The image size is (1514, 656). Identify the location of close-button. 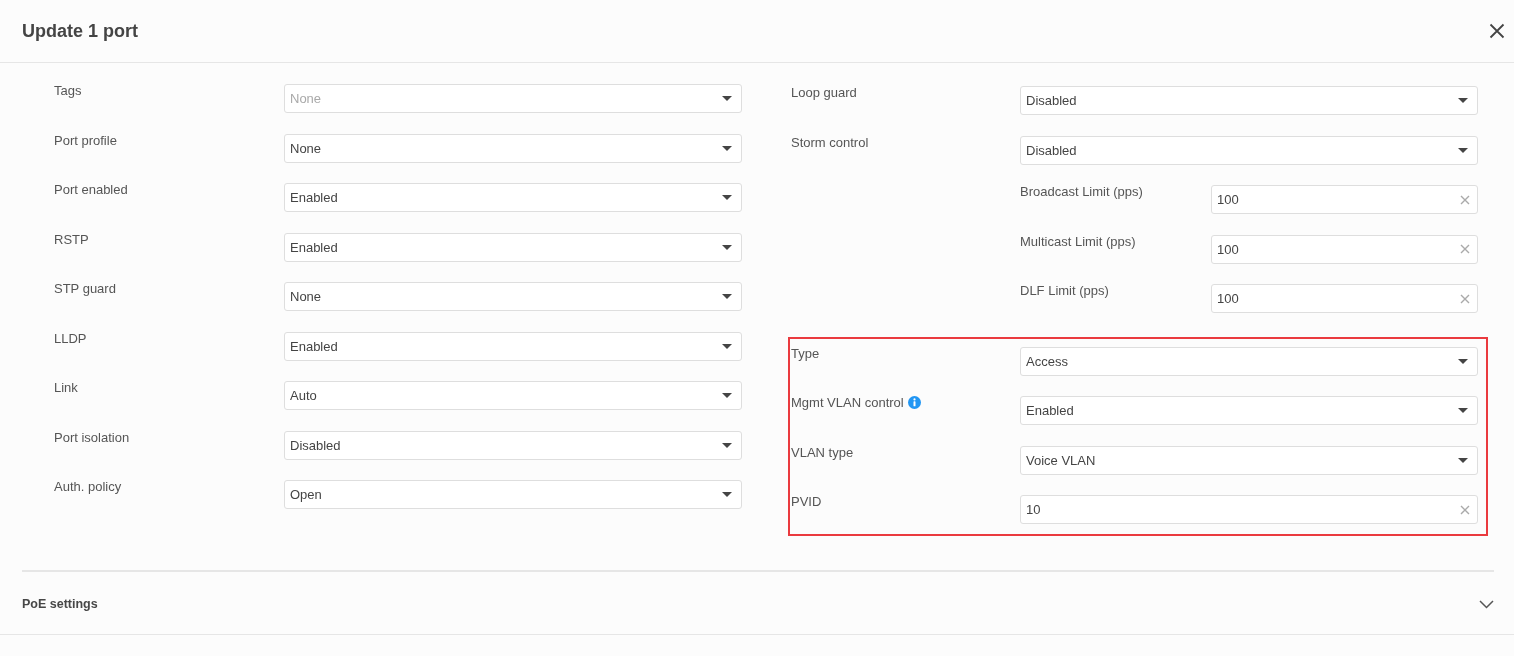
(1497, 31).